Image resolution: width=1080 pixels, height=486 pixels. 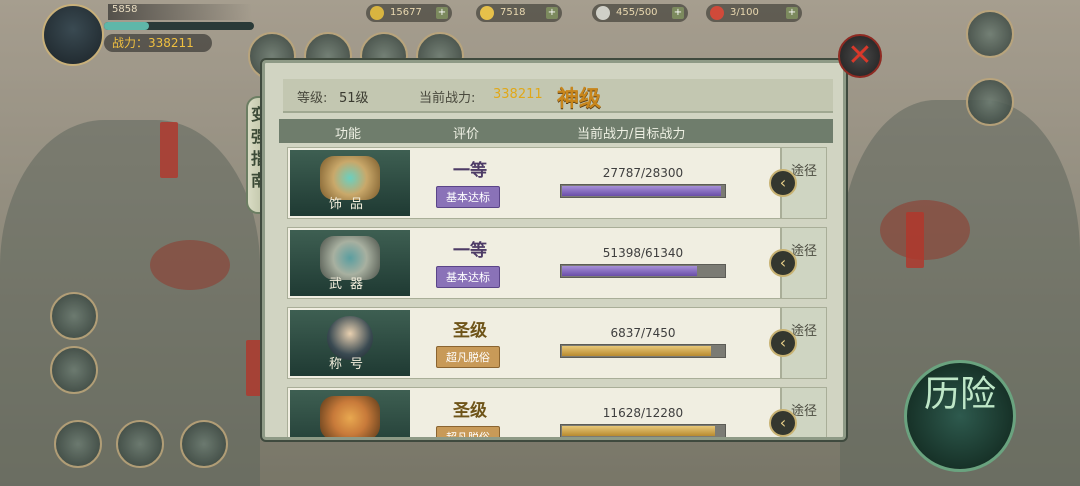 I want to click on gold-ingot-icon, so click(x=377, y=13).